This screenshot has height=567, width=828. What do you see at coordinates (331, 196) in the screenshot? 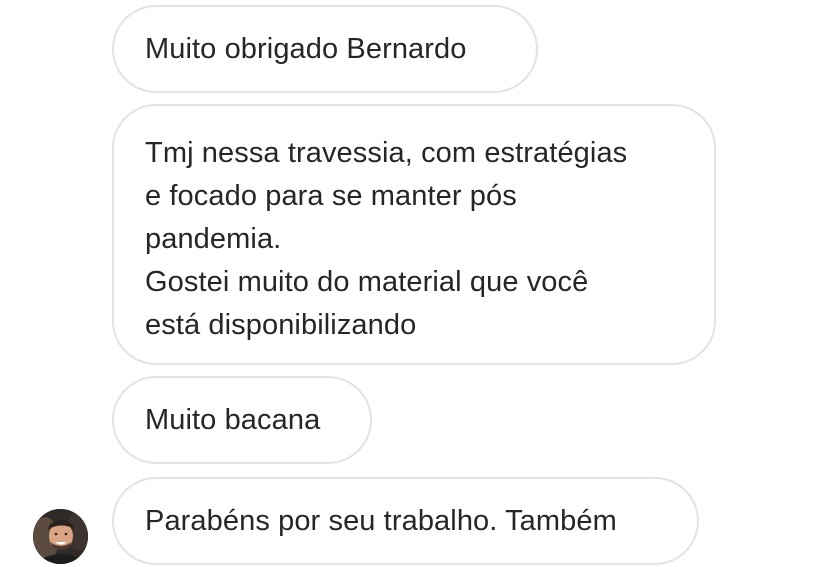
I see `message-text-line: e focado para se manter pós` at bounding box center [331, 196].